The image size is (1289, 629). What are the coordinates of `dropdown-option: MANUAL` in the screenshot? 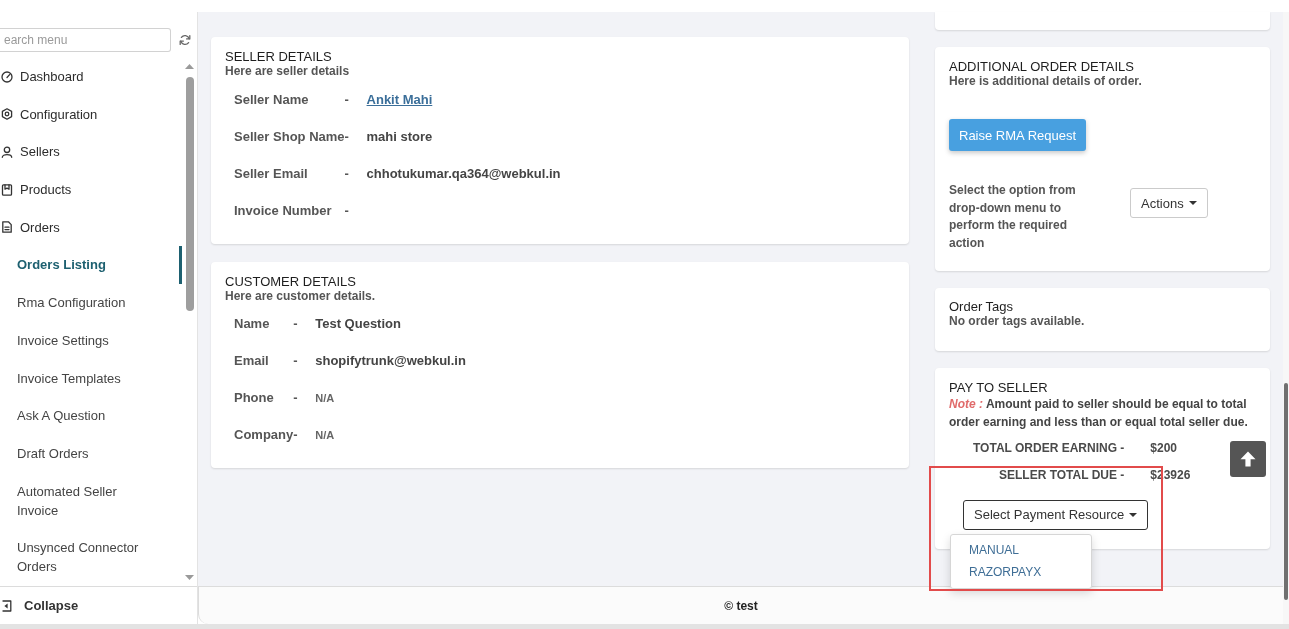 It's located at (1021, 549).